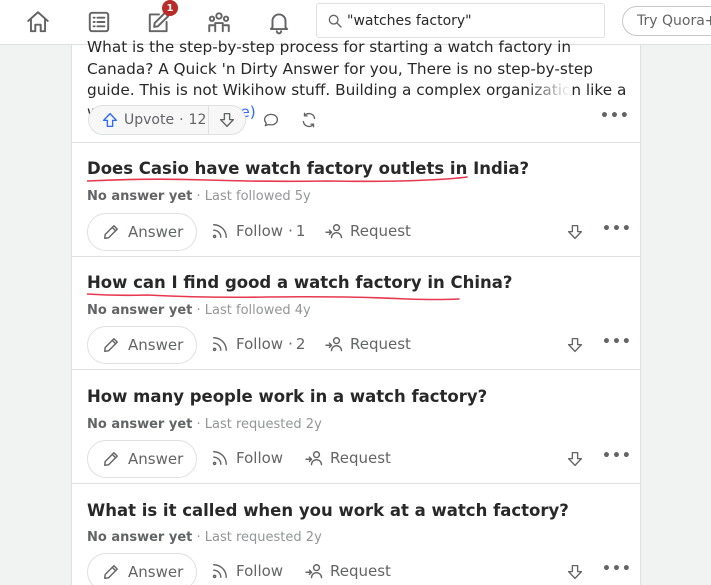 The image size is (711, 585). I want to click on upvote-button: Upvote · 12, so click(149, 120).